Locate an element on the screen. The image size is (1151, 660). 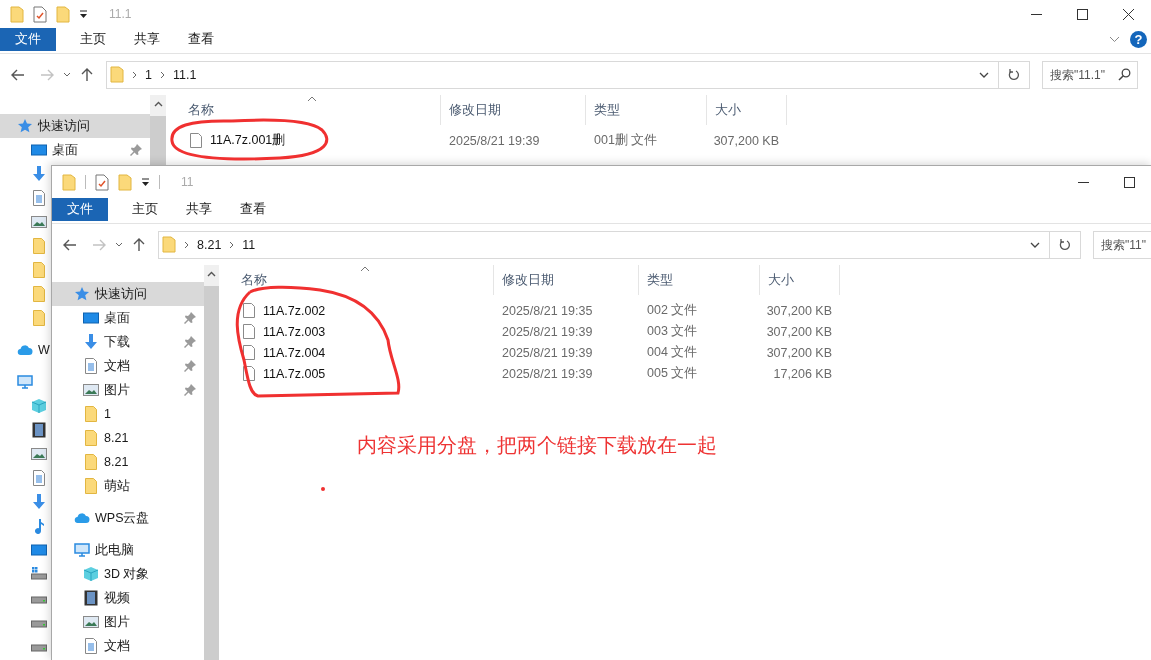
table-cell-text: 2025/8/21 19:35 is located at coordinates (547, 310).